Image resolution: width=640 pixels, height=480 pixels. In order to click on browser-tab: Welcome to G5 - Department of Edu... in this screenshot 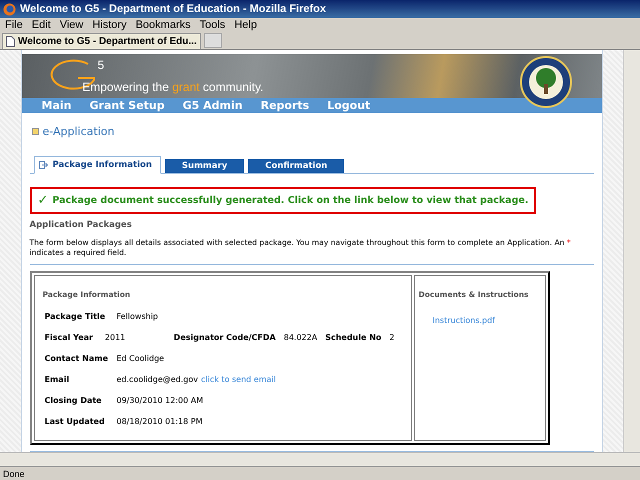, I will do `click(101, 41)`.